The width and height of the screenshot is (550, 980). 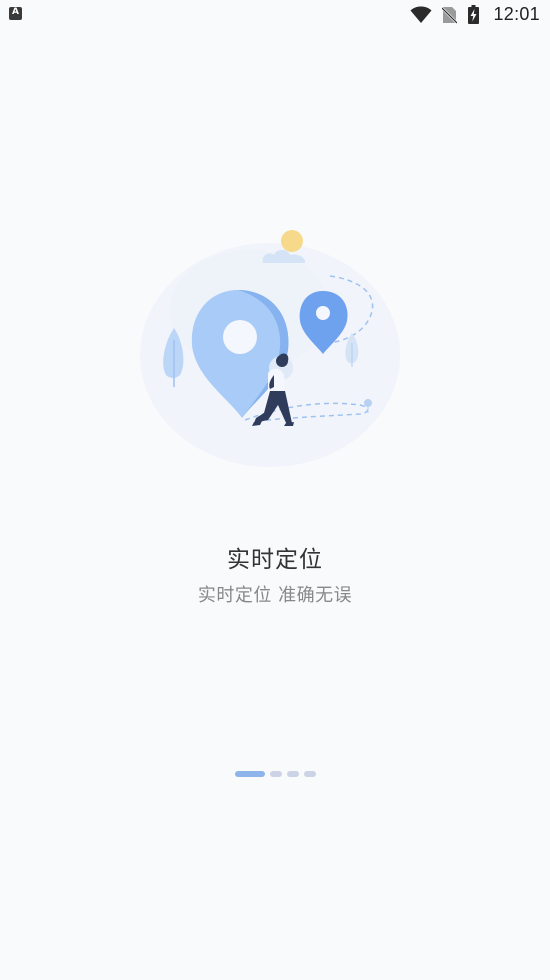 I want to click on status-icons: 12:01, so click(x=480, y=15).